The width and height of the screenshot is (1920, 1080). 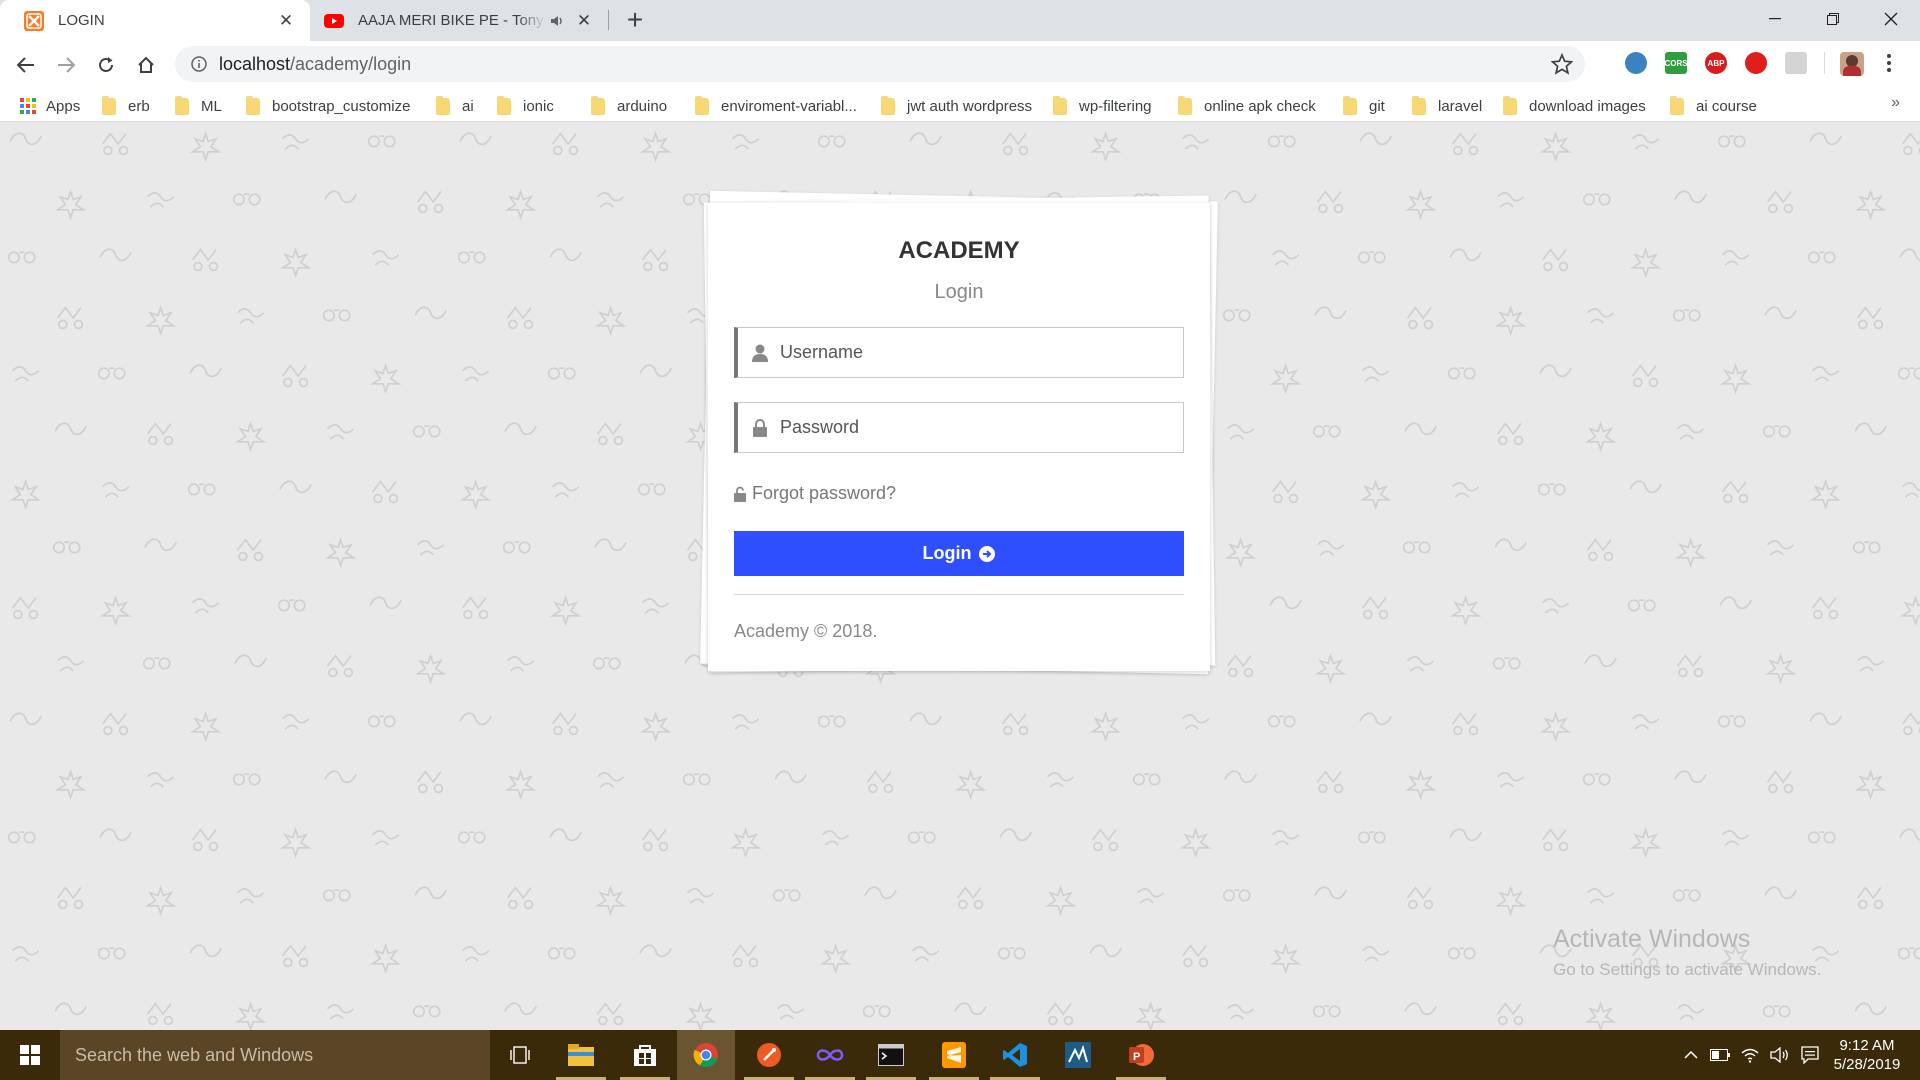 I want to click on minimize-button, so click(x=1775, y=19).